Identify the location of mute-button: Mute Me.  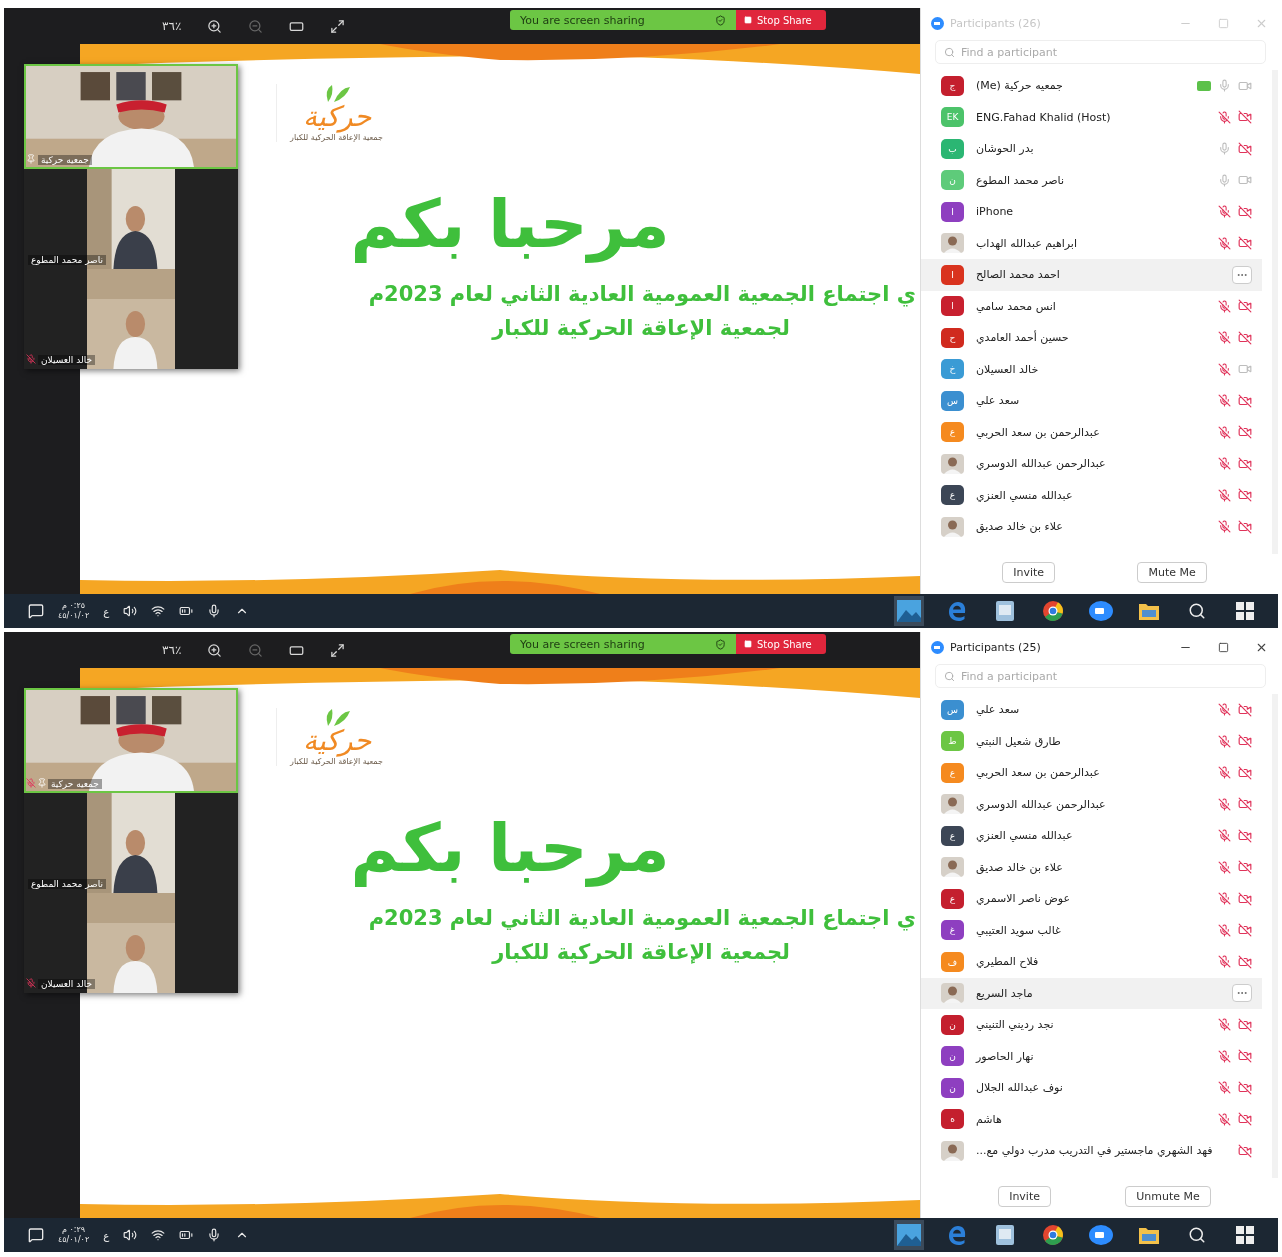
(1172, 572).